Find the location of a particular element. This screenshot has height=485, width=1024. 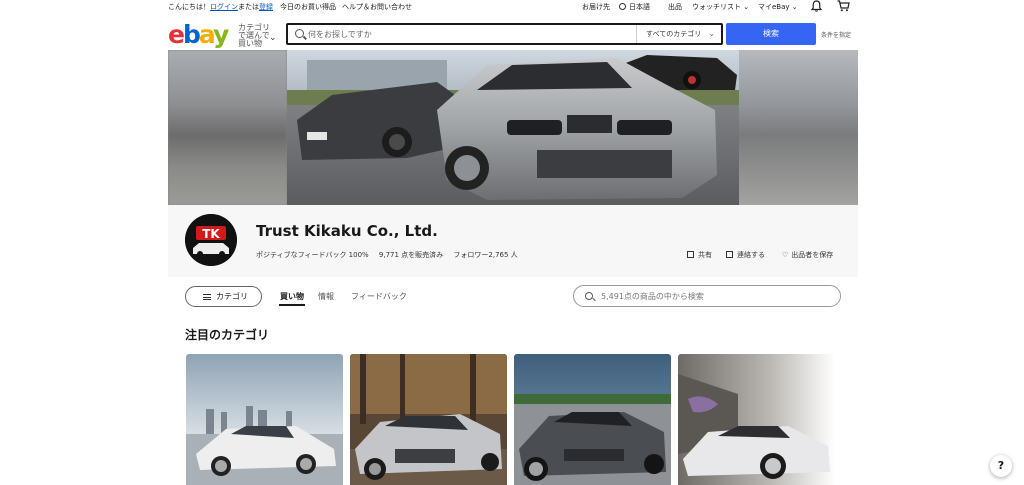

cart-icon is located at coordinates (843, 6).